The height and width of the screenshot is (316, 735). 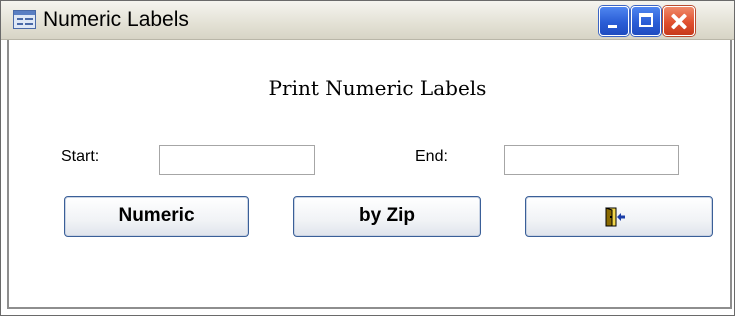 I want to click on title-bar: Numeric Labels, so click(x=367, y=20).